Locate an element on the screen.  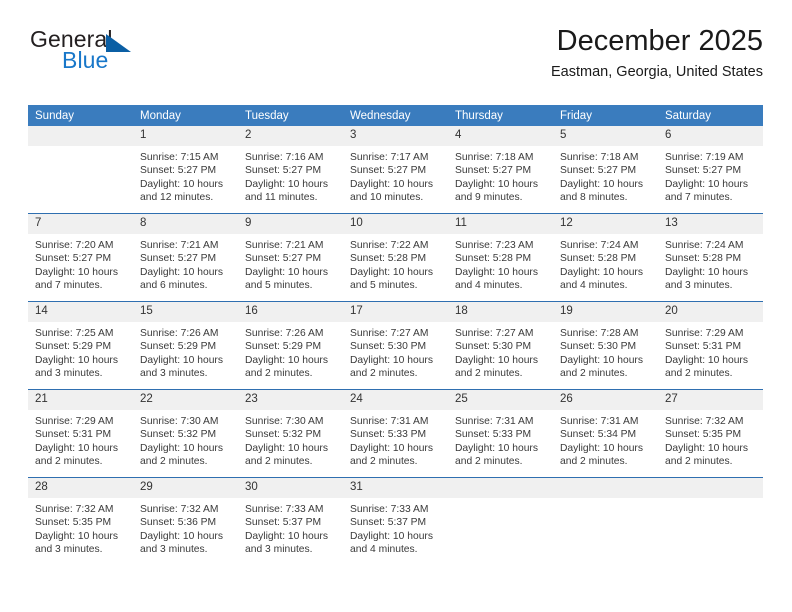
weekday-header-tuesday: Tuesday is located at coordinates (290, 115).